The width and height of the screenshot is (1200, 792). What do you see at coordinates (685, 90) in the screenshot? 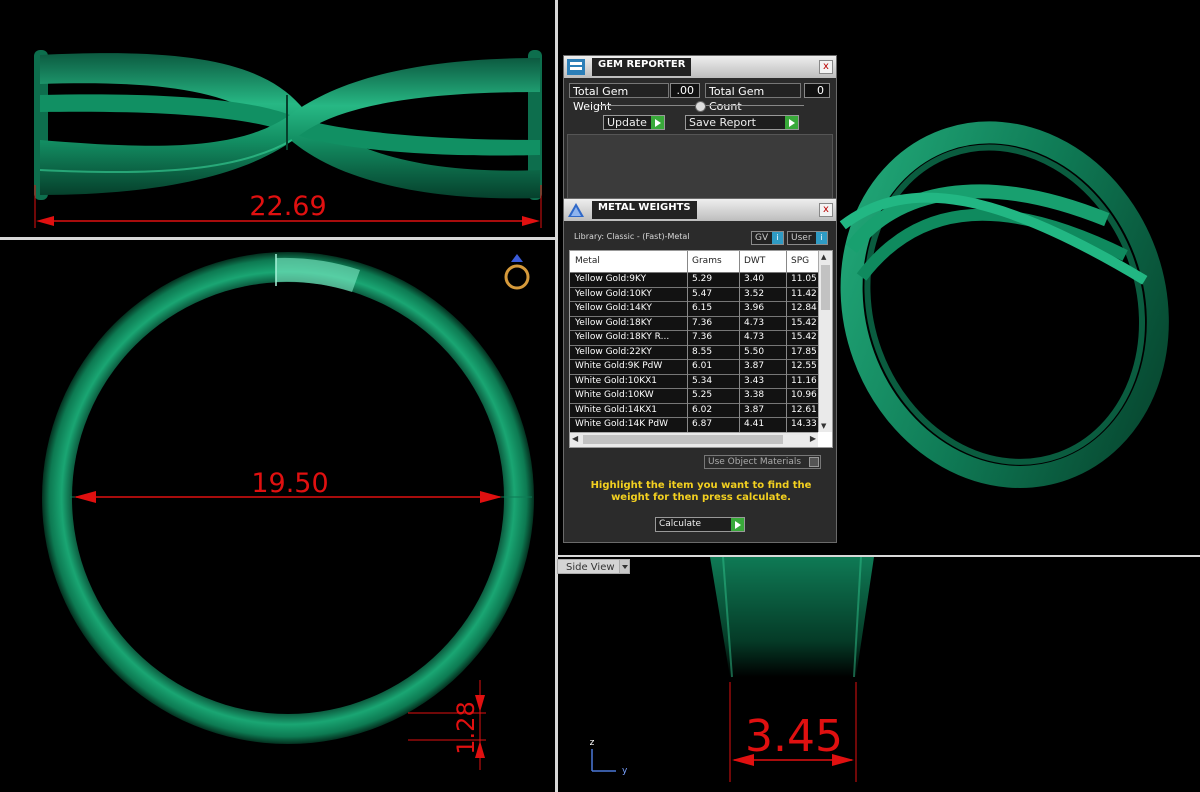
I see `total-gem-weight-value: .00` at bounding box center [685, 90].